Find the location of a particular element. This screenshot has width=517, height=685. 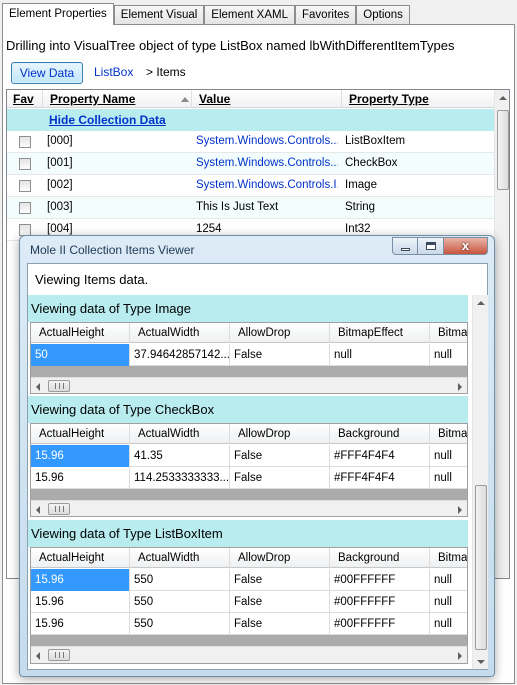

cell: 50 is located at coordinates (80, 355).